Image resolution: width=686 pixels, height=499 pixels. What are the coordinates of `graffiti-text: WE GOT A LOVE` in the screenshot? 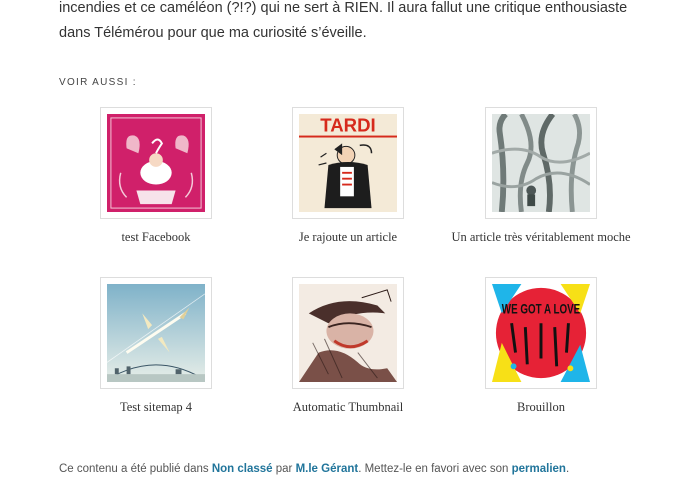 It's located at (541, 308).